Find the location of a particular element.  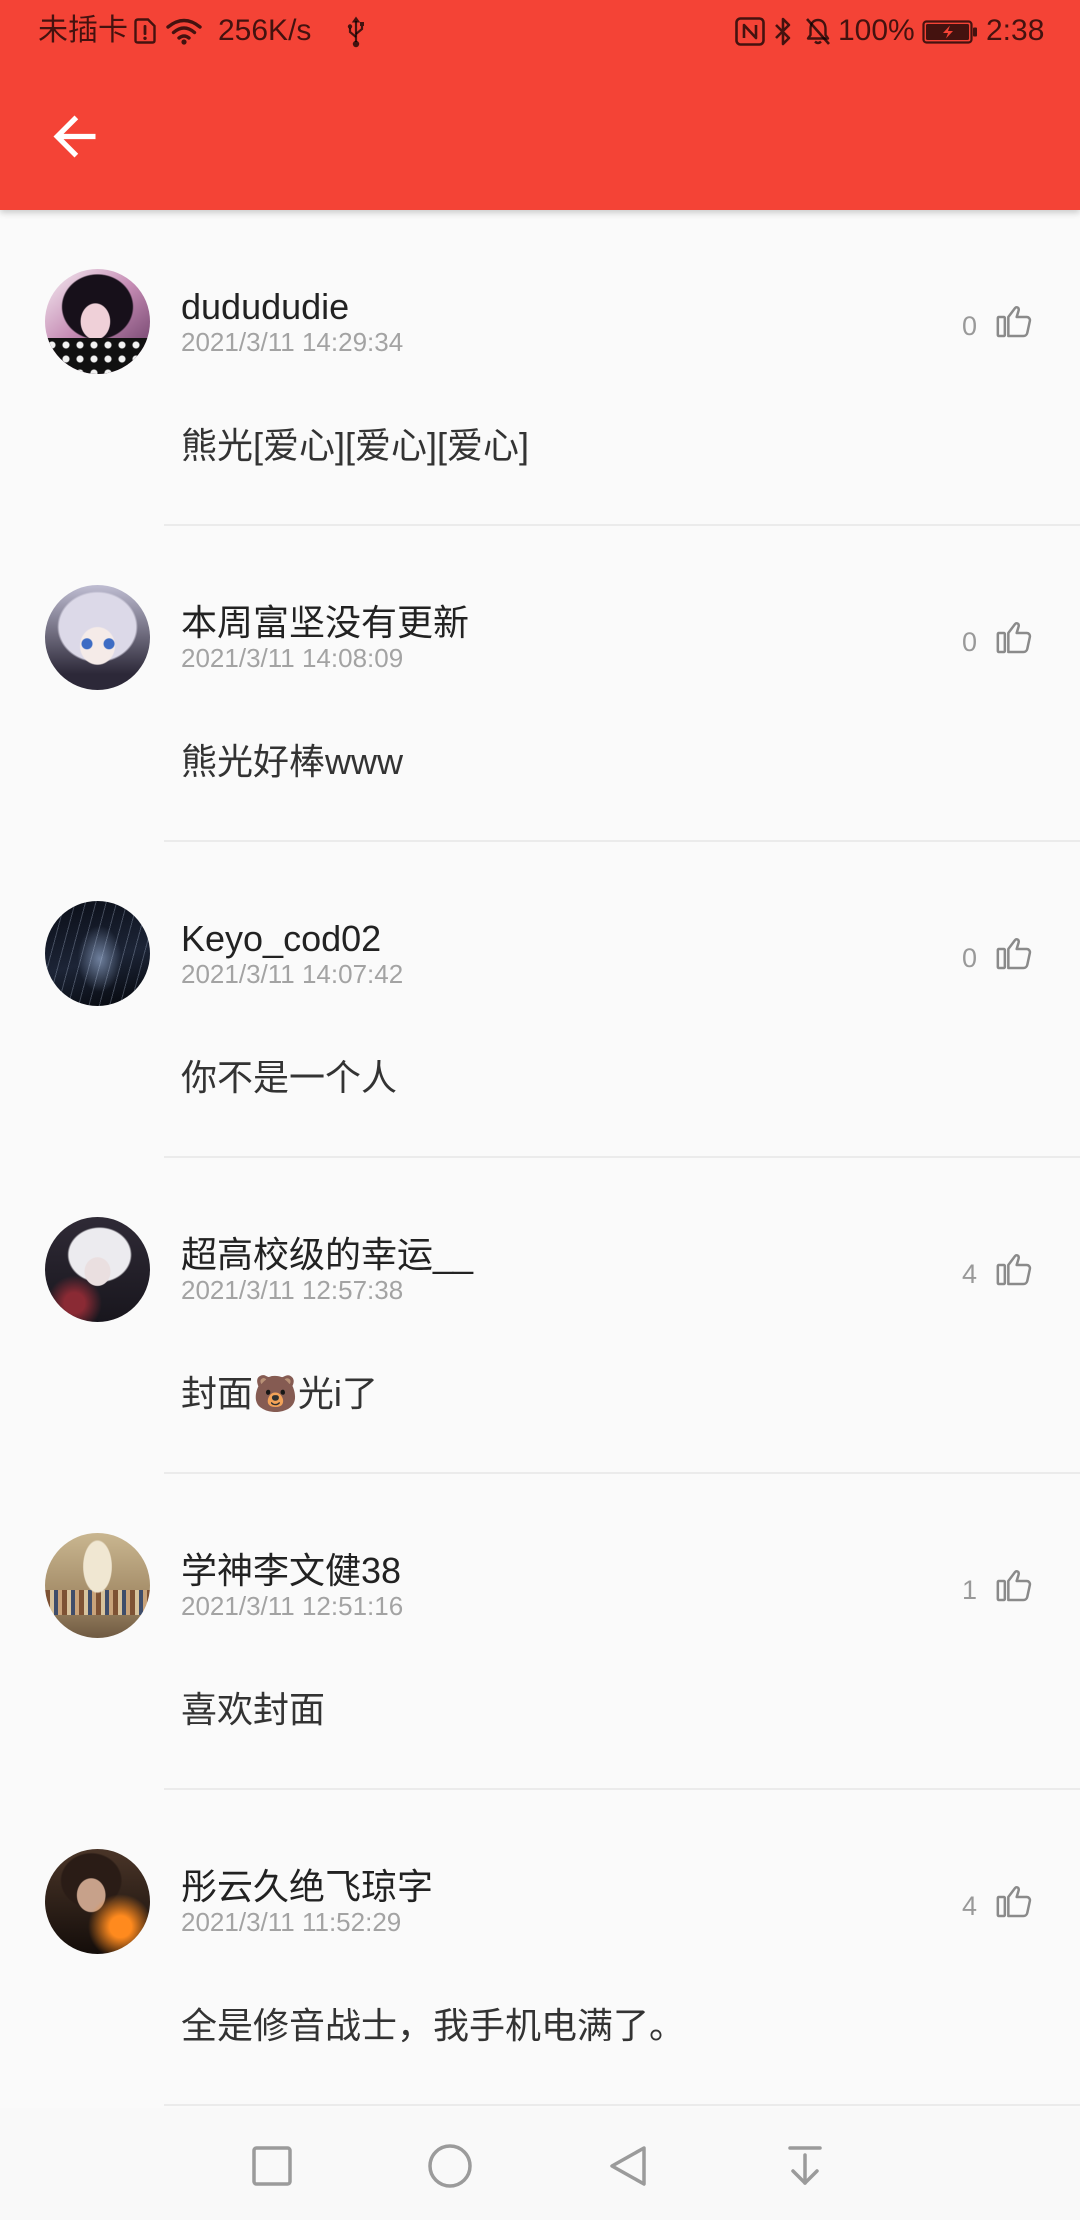

back-button is located at coordinates (74, 136).